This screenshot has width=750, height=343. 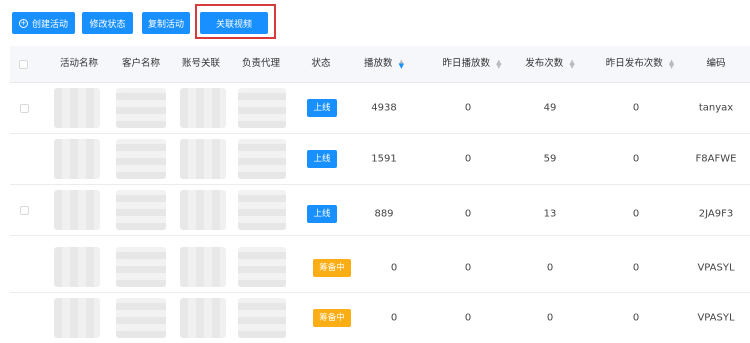 I want to click on header-plays: 播放数 ▲ ▼, so click(x=384, y=64).